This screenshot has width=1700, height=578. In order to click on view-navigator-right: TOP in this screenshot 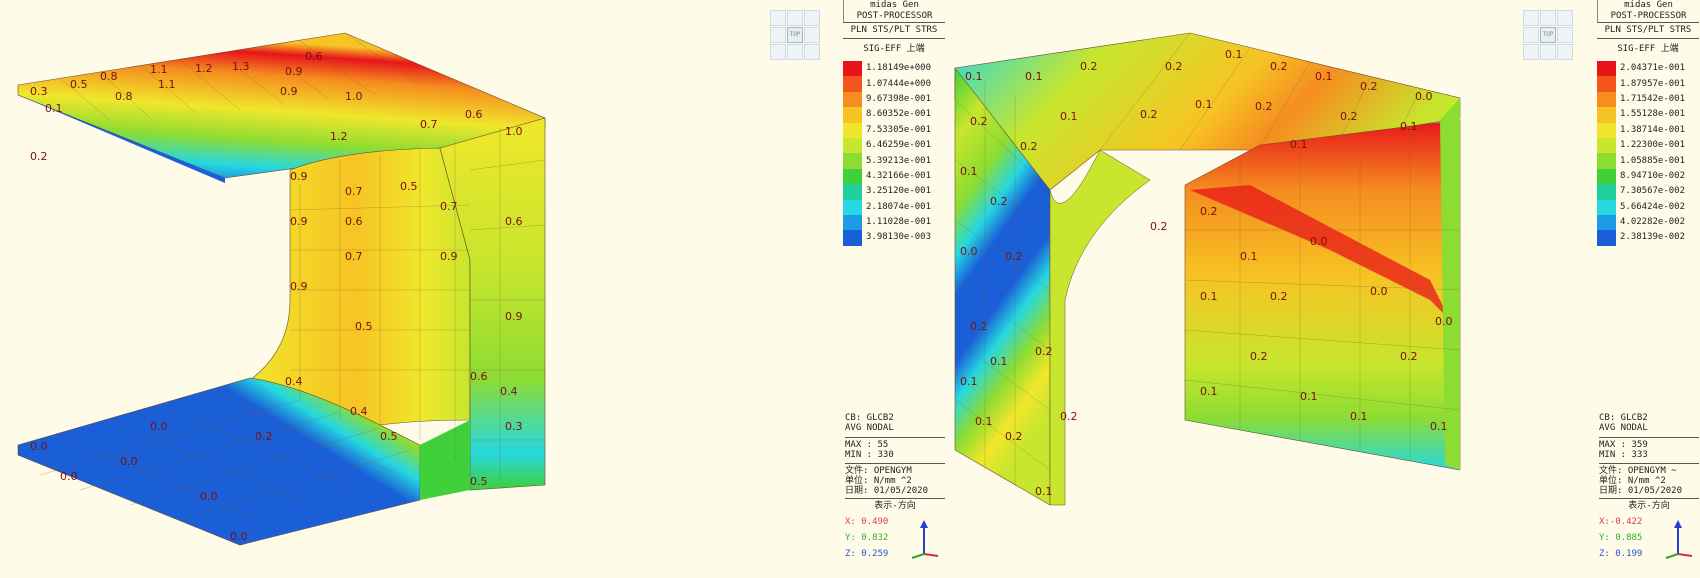, I will do `click(1548, 35)`.